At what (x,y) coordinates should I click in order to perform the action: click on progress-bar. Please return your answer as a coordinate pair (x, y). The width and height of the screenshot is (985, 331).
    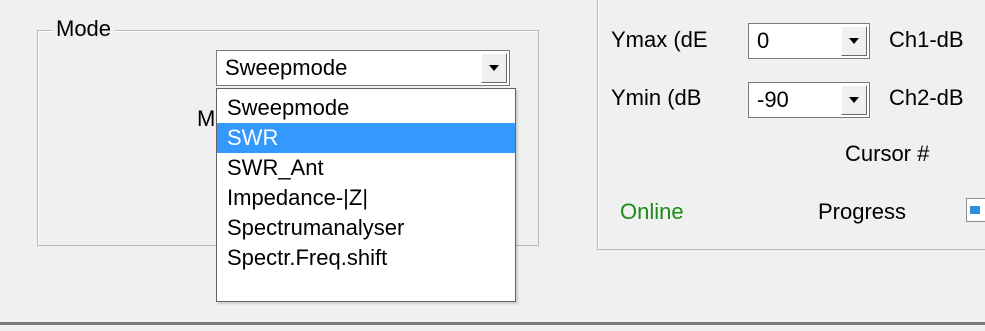
    Looking at the image, I should click on (975, 210).